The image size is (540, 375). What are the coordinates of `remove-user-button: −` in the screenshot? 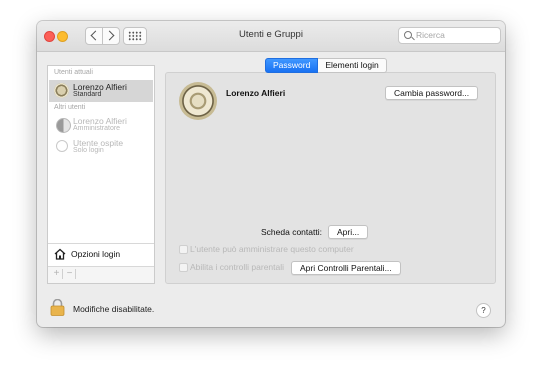 It's located at (70, 274).